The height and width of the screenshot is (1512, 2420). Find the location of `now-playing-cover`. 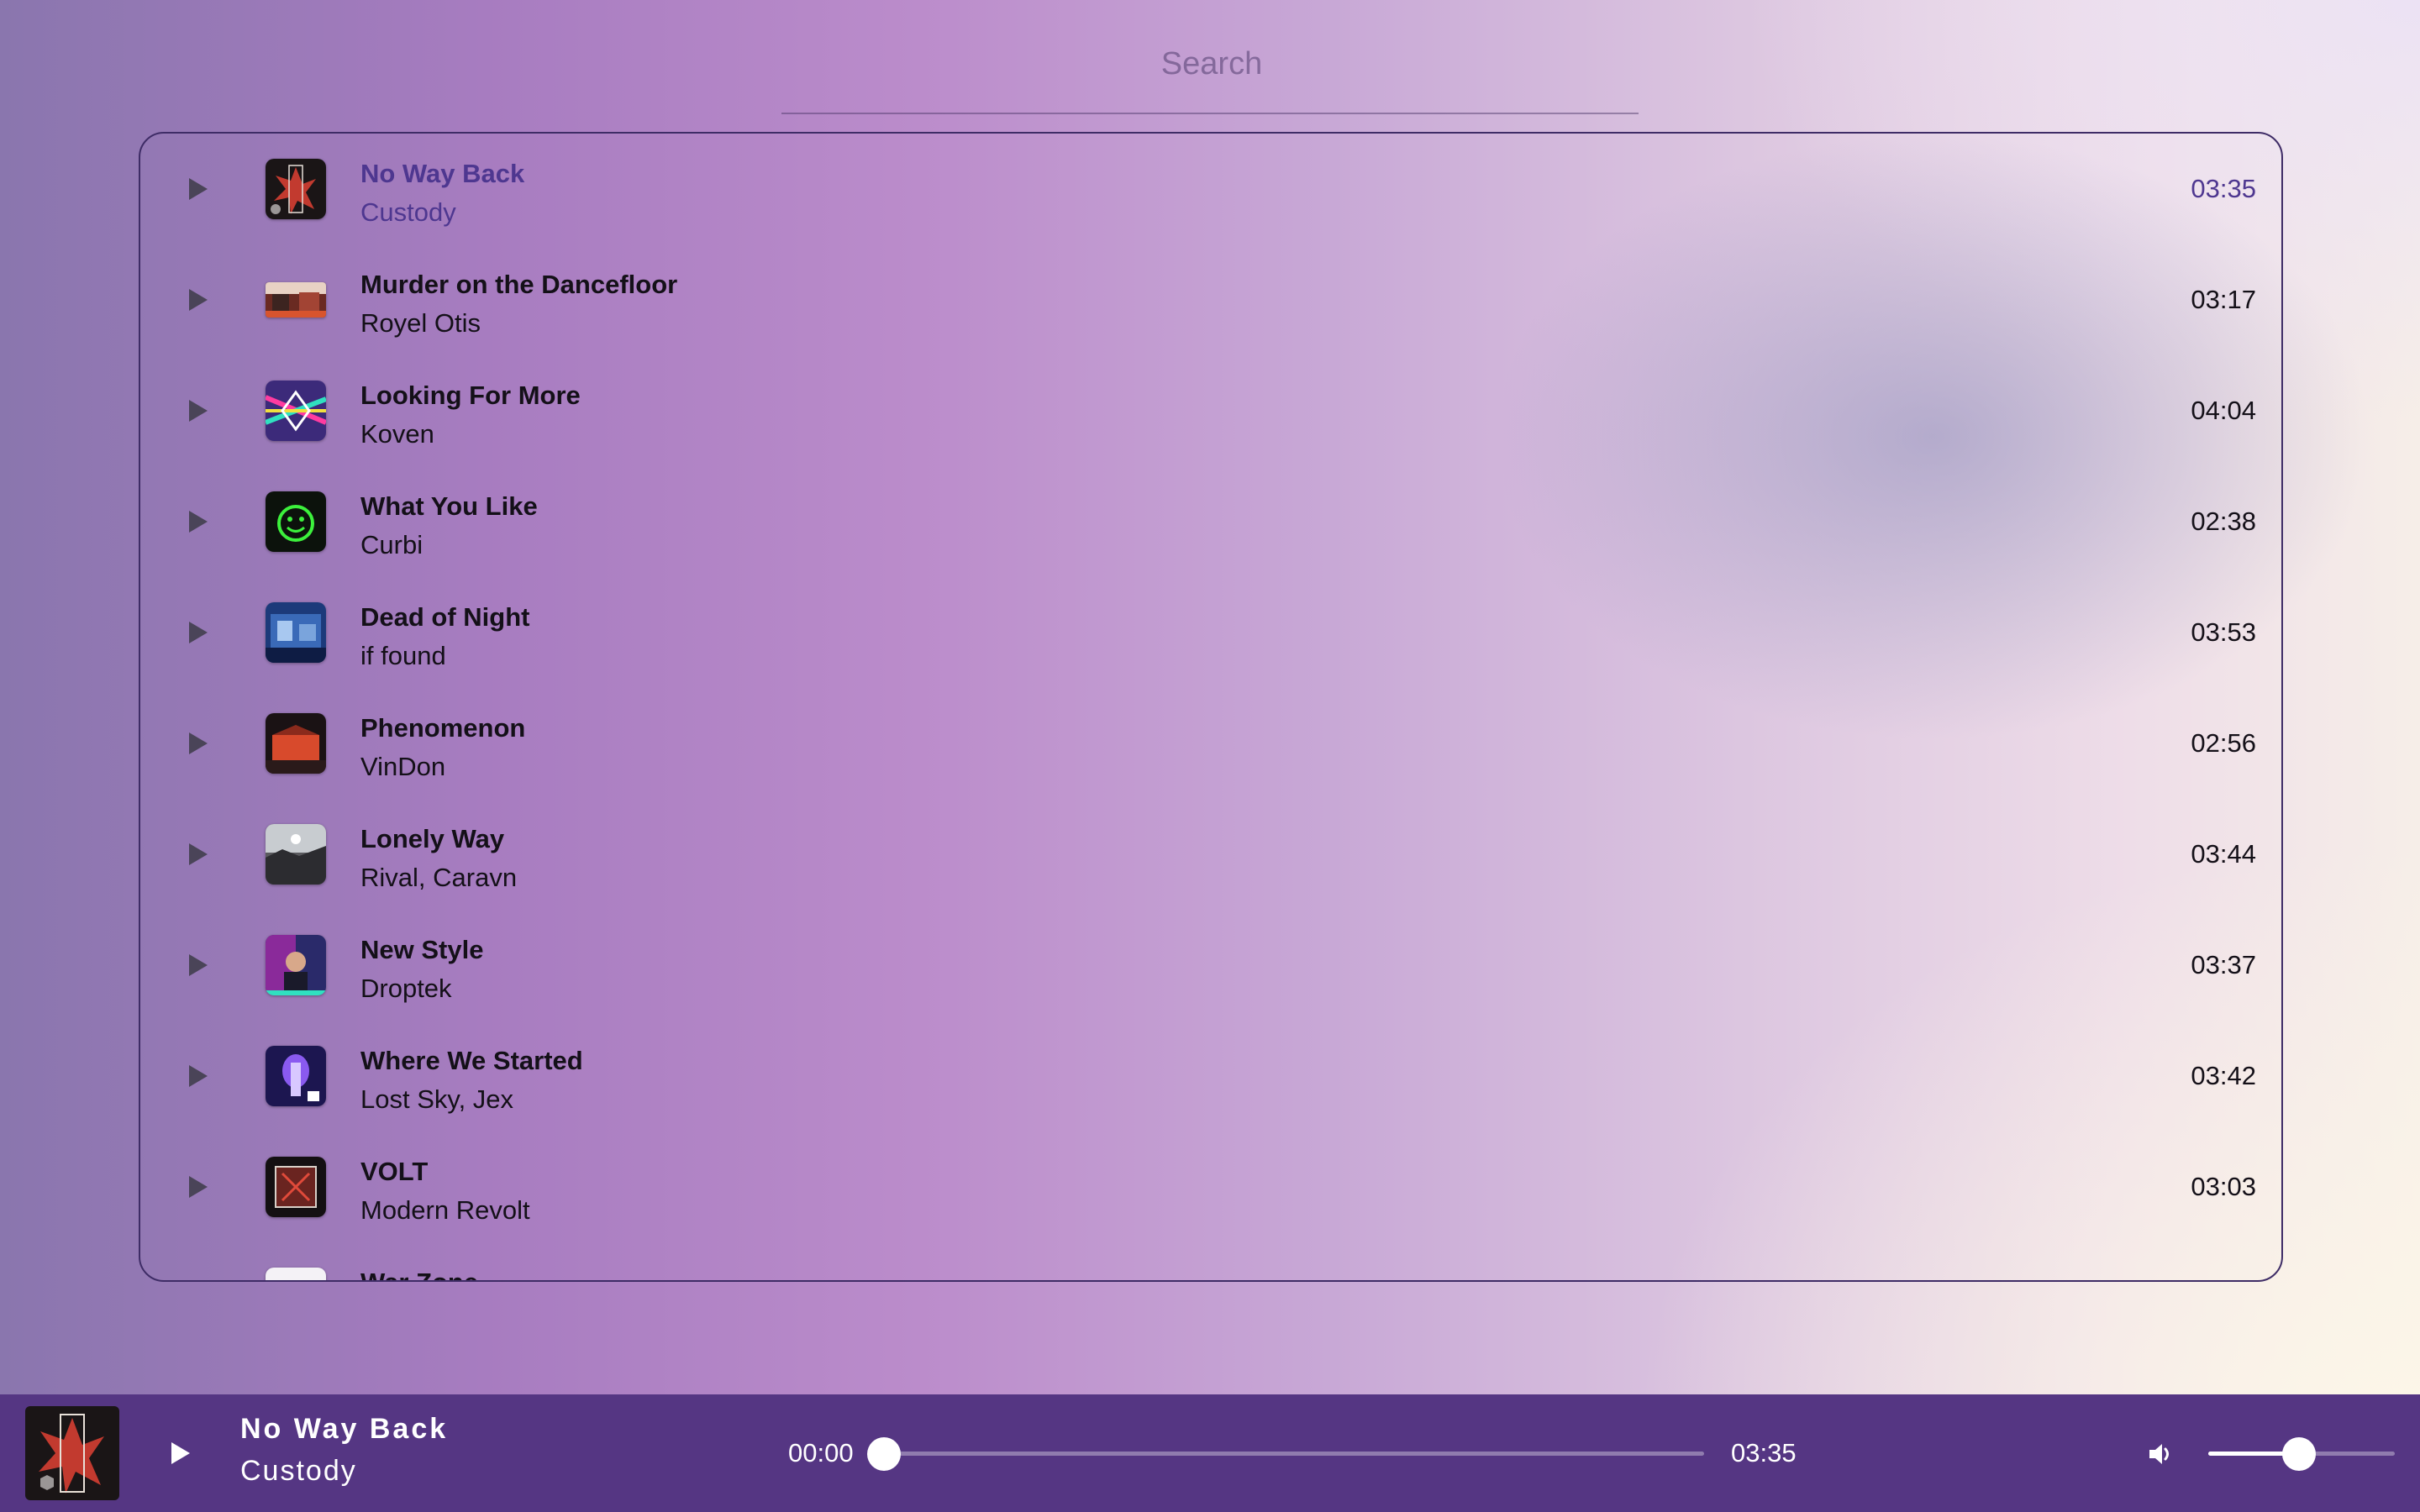

now-playing-cover is located at coordinates (72, 1453).